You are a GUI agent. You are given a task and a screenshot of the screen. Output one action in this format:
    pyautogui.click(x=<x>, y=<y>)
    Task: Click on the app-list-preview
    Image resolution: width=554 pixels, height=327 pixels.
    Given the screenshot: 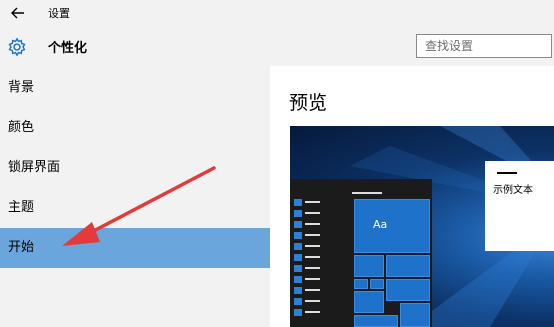 What is the action you would take?
    pyautogui.click(x=307, y=252)
    